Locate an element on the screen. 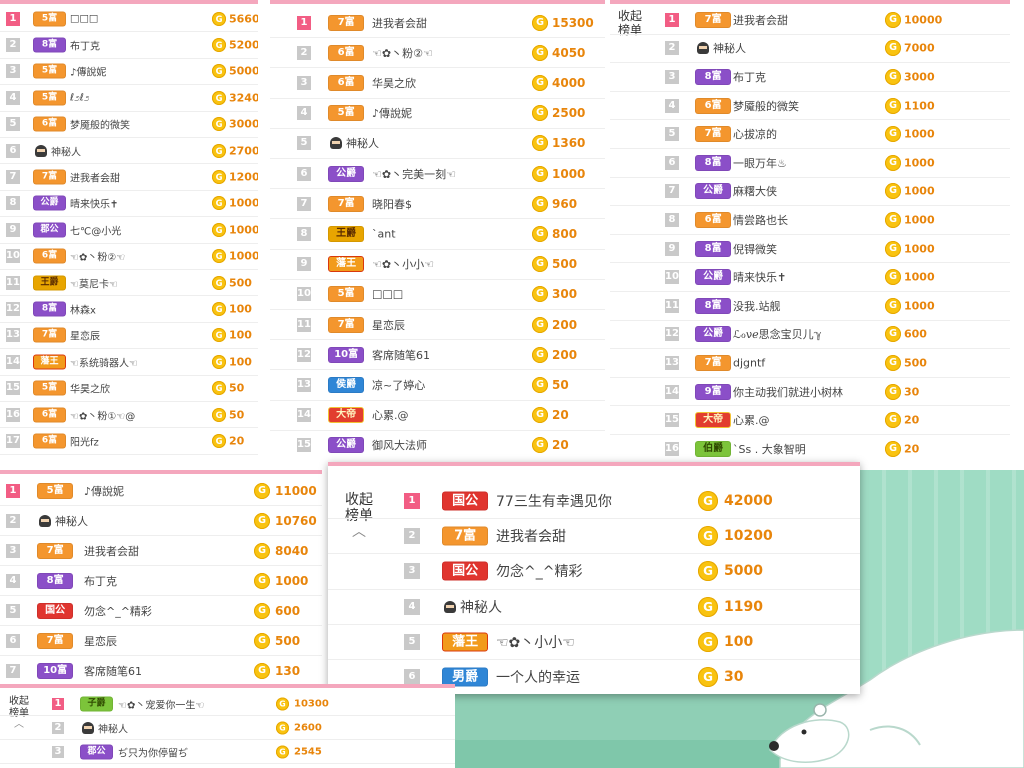  ranking-row: 4 5富 ♪傳說妮 G 2500 is located at coordinates (437, 114).